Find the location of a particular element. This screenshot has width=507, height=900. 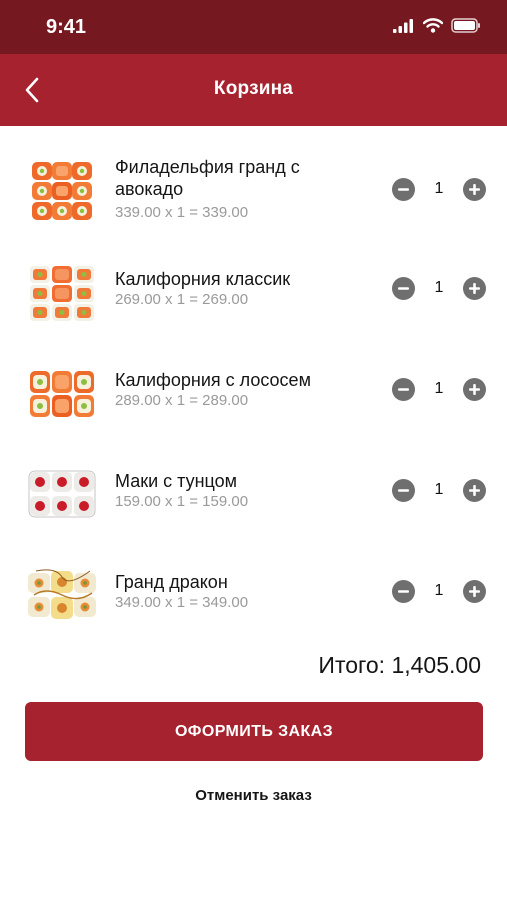

cancel-order-link: Отменить заказ is located at coordinates (253, 795).